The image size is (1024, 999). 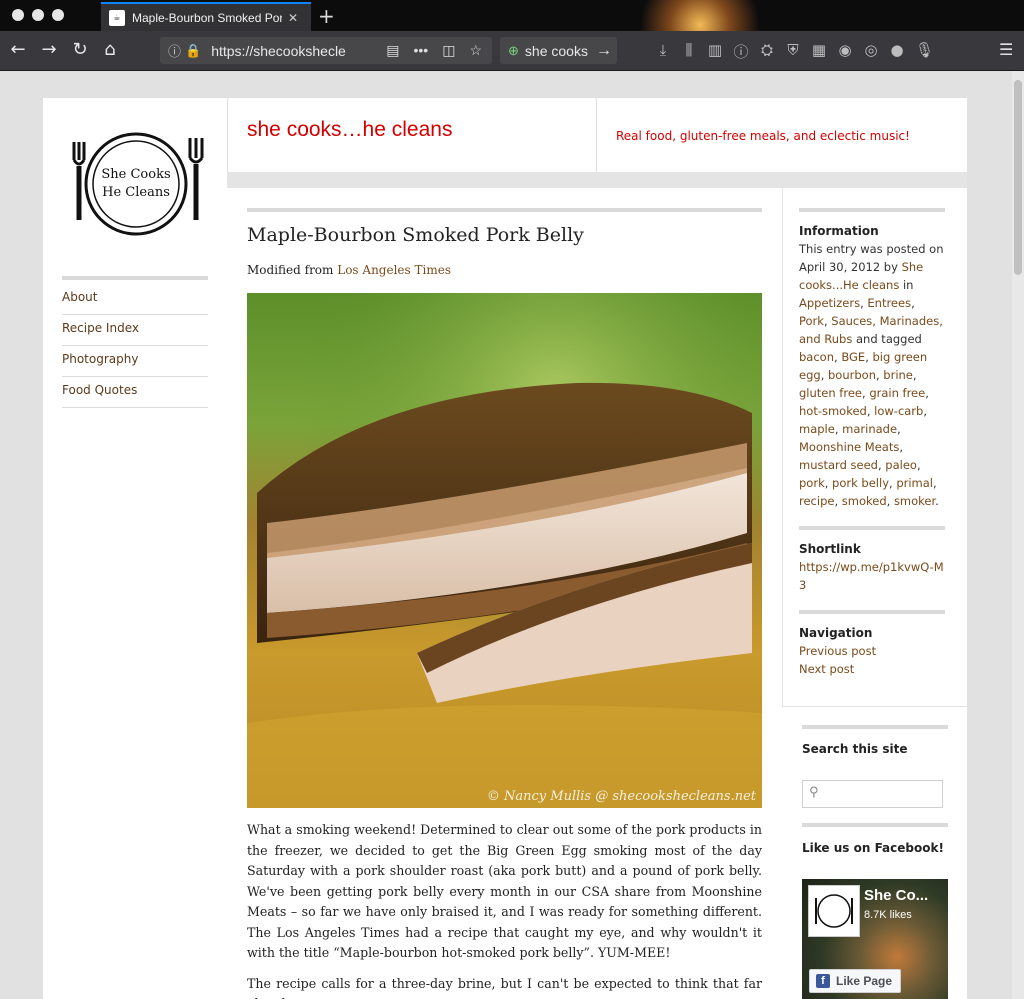 I want to click on search-go-icon: →, so click(x=604, y=51).